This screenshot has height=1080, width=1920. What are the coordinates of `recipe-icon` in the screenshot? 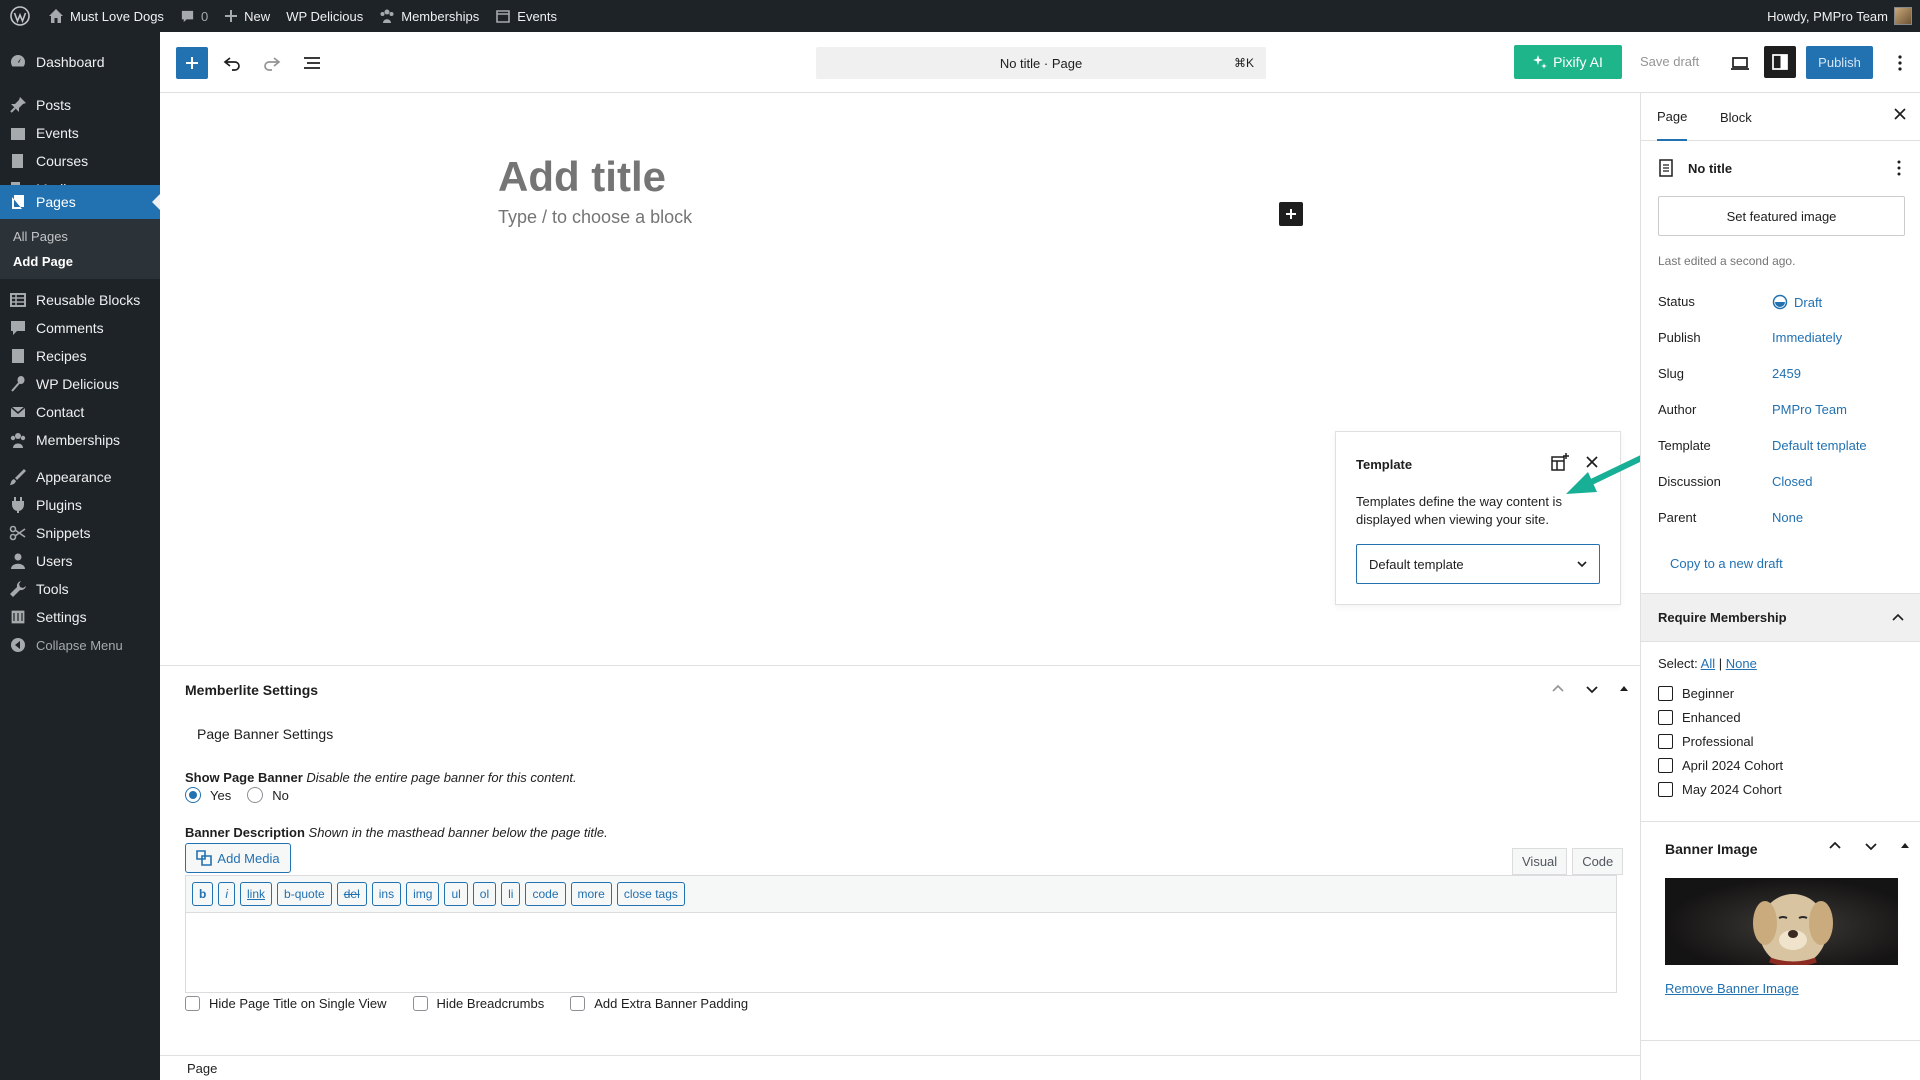 It's located at (18, 356).